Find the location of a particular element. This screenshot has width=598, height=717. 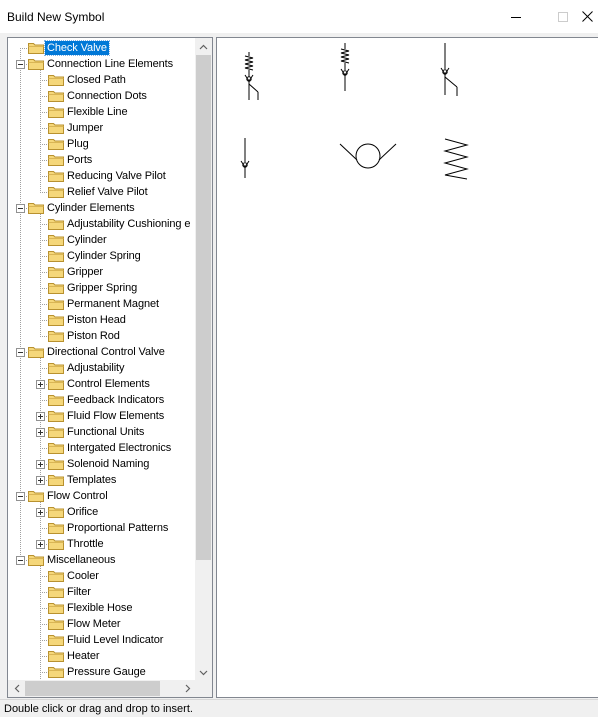

tree-item: Throttle is located at coordinates (102, 544).